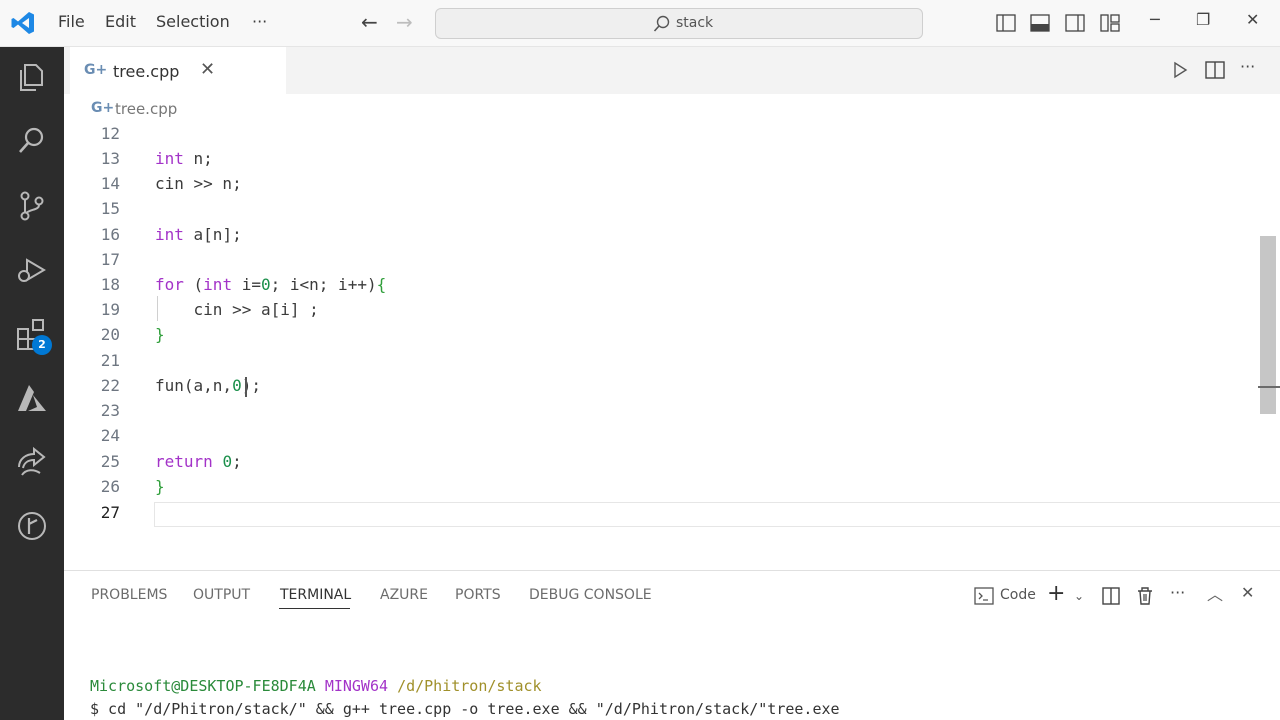  What do you see at coordinates (1085, 600) in the screenshot?
I see `chevron-down-icon: ⌄` at bounding box center [1085, 600].